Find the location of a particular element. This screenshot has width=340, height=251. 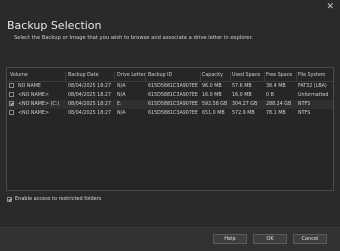

cell-capacity: 651.0 MB is located at coordinates (213, 113).